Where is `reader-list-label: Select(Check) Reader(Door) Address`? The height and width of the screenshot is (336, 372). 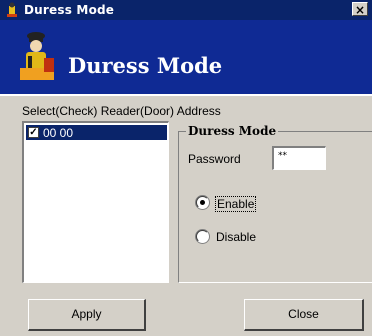
reader-list-label: Select(Check) Reader(Door) Address is located at coordinates (121, 111).